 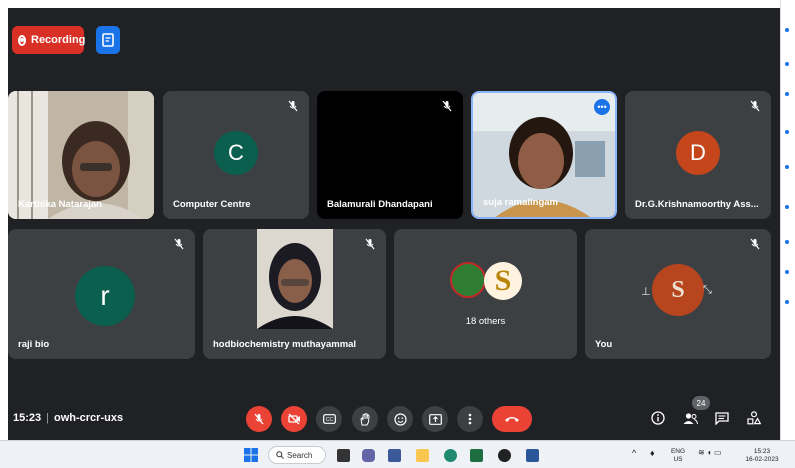 What do you see at coordinates (58, 40) in the screenshot?
I see `recording-label: Recording` at bounding box center [58, 40].